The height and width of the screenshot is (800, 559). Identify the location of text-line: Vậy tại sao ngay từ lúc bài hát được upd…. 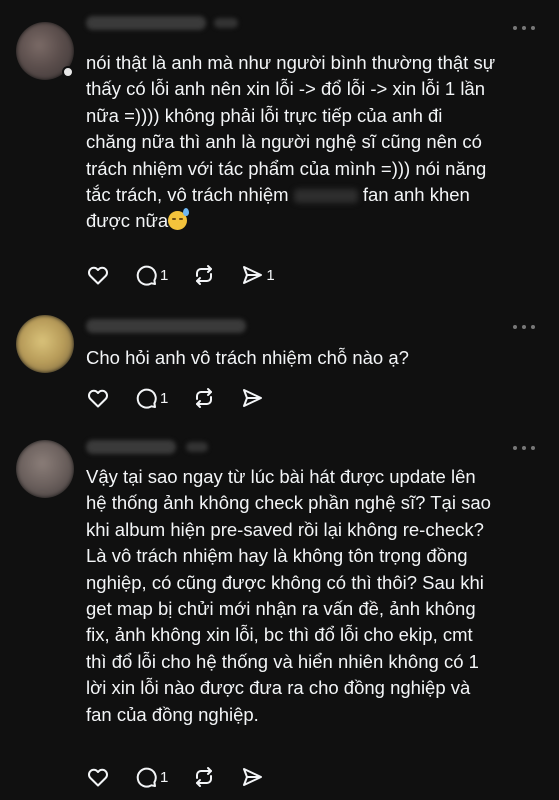
(281, 476).